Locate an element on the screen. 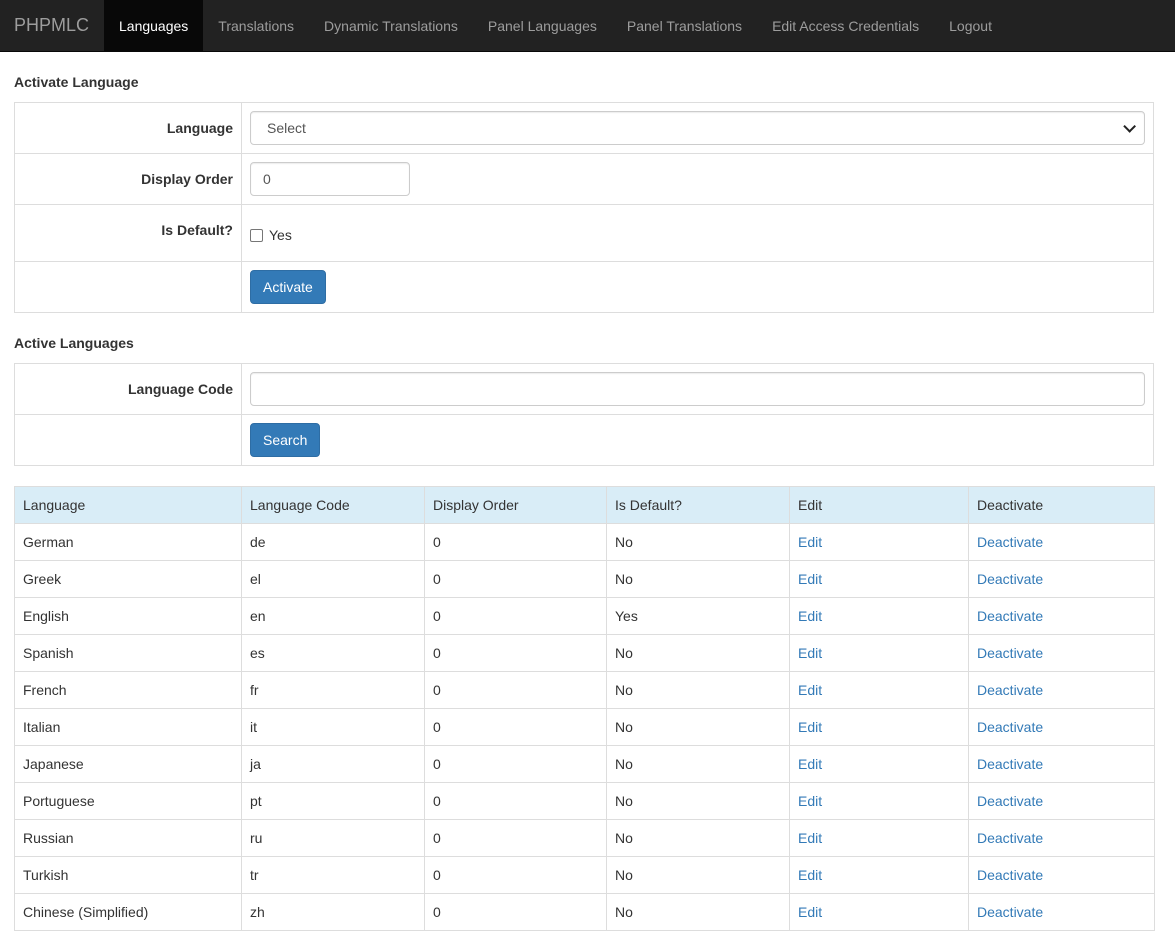  activate-button: Activate is located at coordinates (288, 287).